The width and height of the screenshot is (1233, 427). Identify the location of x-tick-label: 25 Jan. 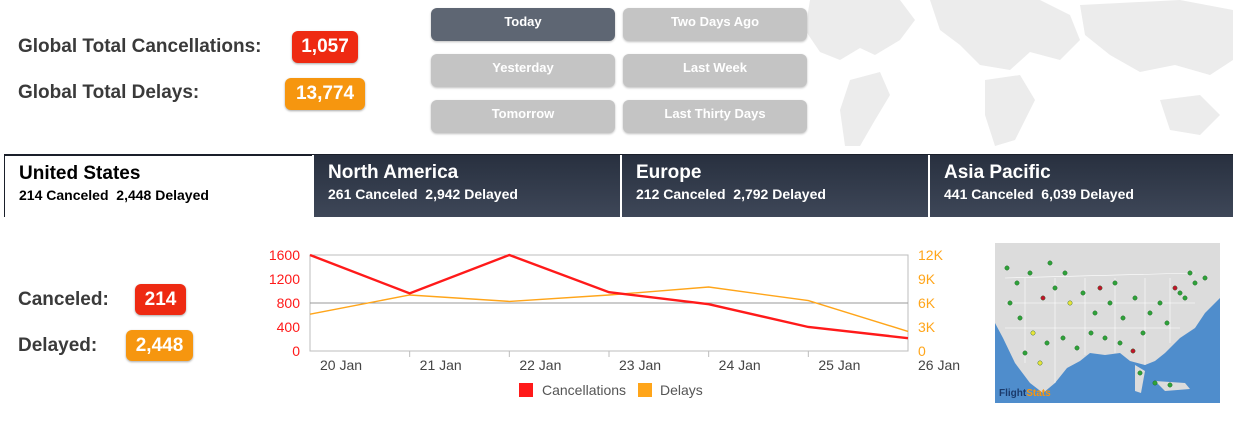
(839, 365).